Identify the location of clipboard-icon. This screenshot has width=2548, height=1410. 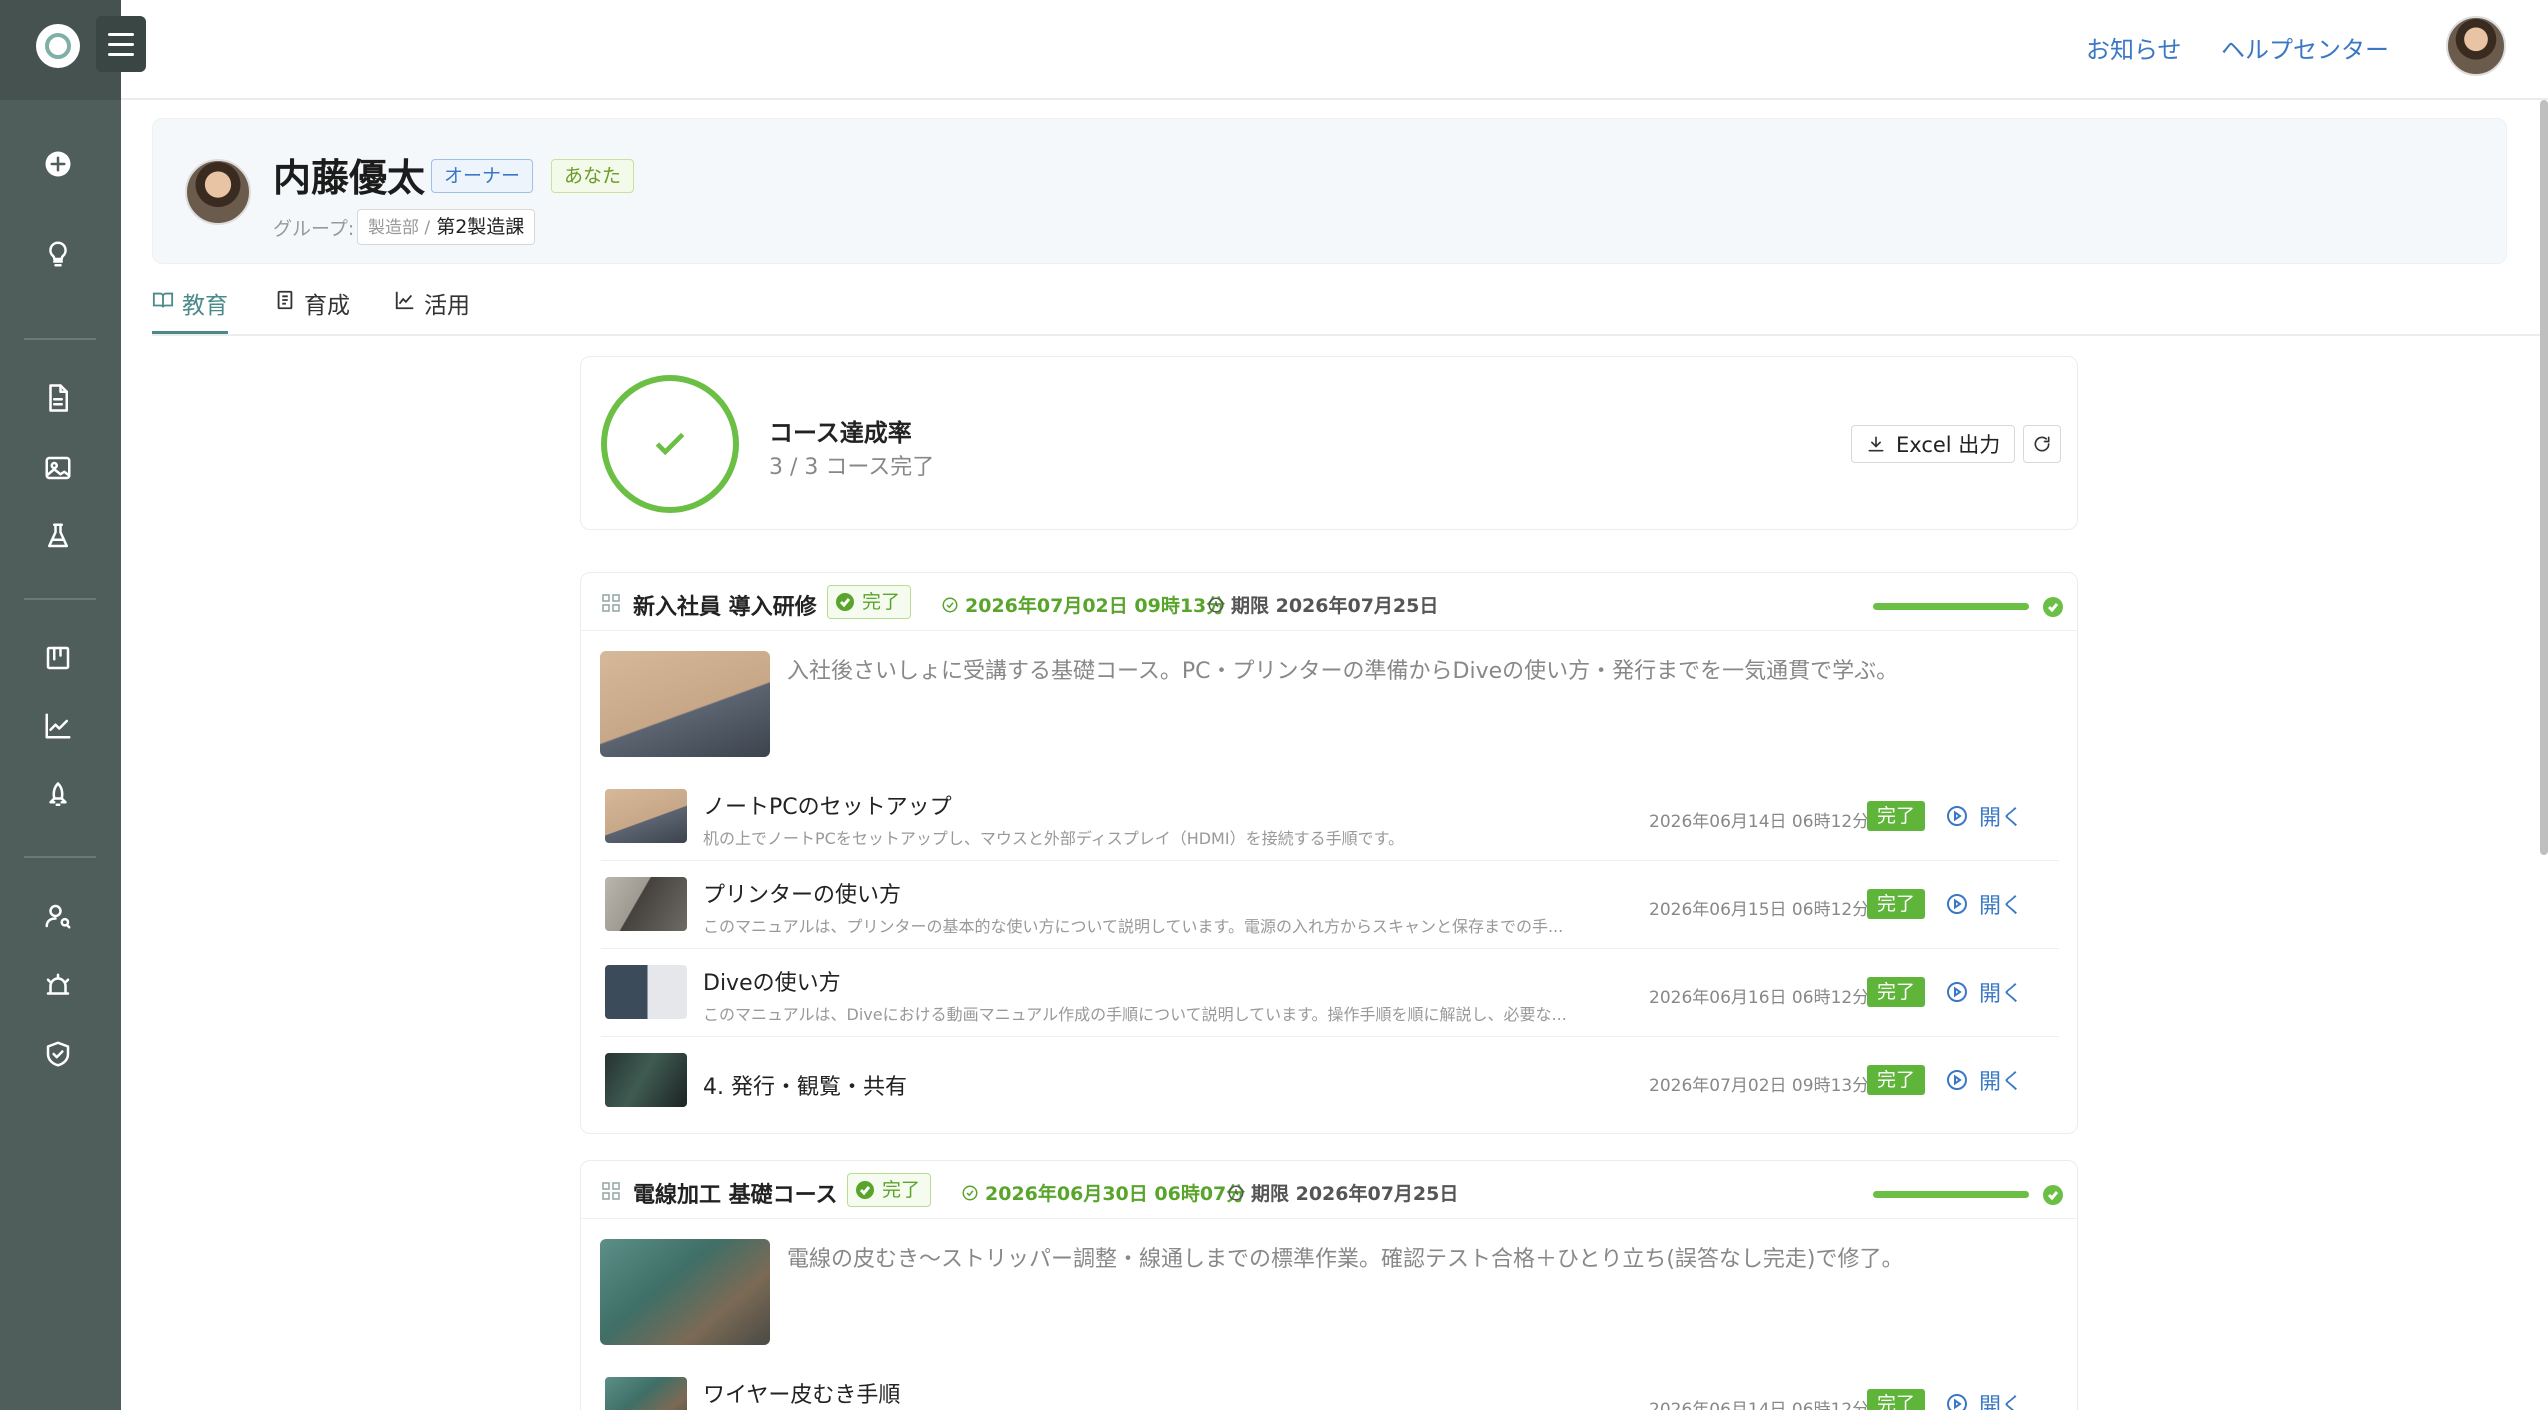
(285, 300).